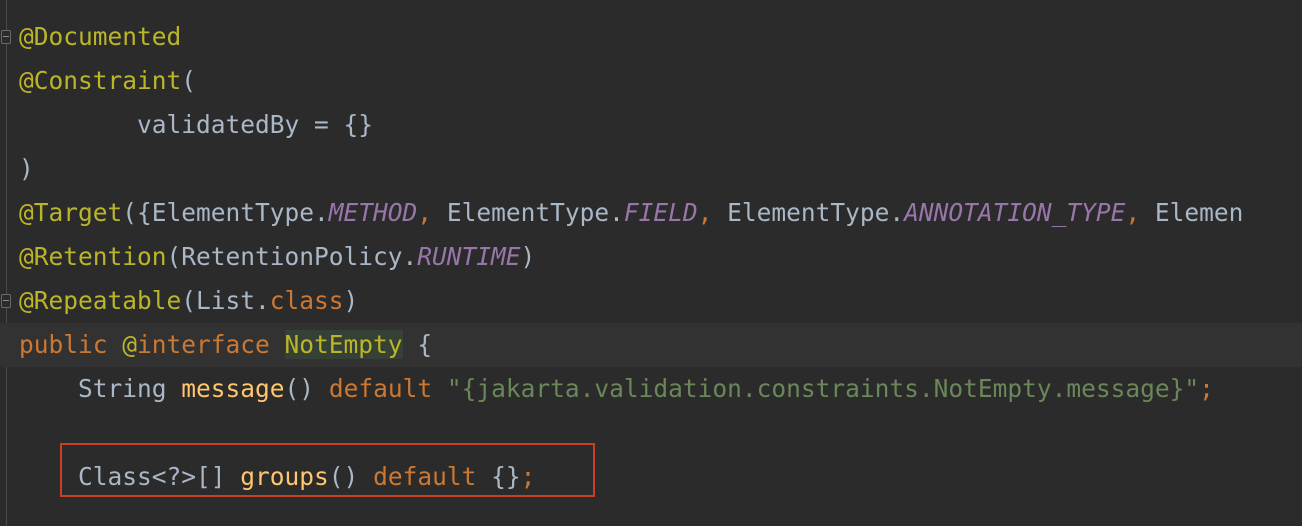 The width and height of the screenshot is (1302, 526). I want to click on code-line: public @interface NotEmpty {, so click(225, 345).